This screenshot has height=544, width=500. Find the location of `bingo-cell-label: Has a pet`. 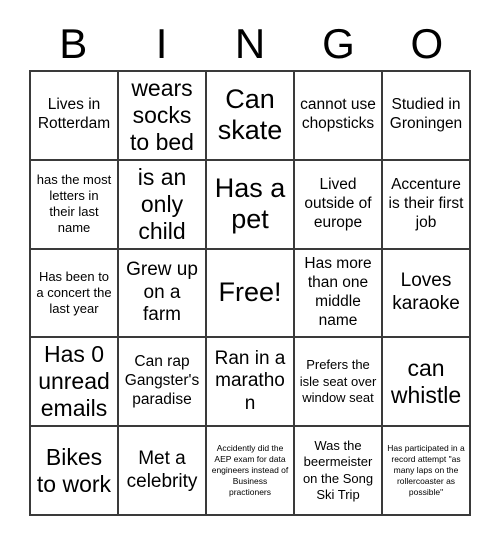

bingo-cell-label: Has a pet is located at coordinates (250, 203).